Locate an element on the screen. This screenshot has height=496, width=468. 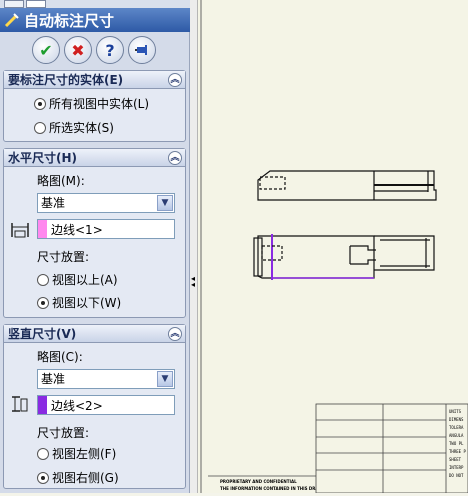
question-icon: ? is located at coordinates (110, 50).